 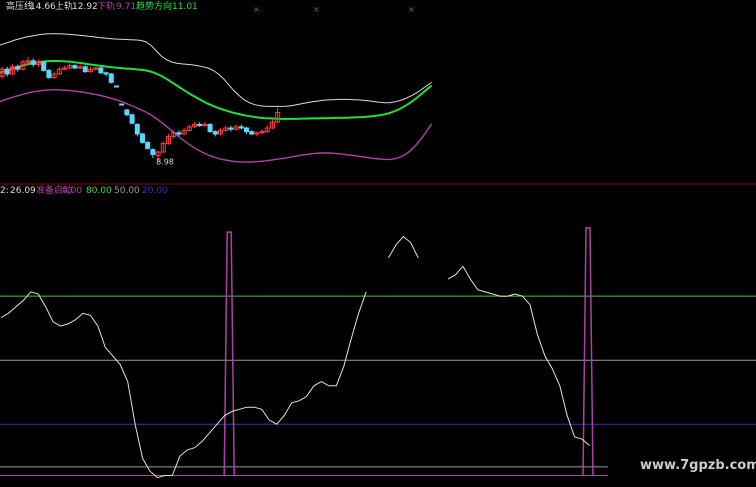 What do you see at coordinates (155, 191) in the screenshot?
I see `indicator-header-value-4: 20.00` at bounding box center [155, 191].